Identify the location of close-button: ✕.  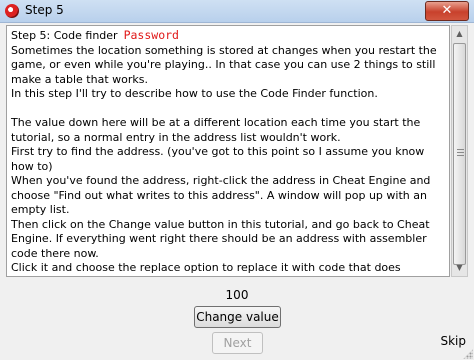
(447, 11).